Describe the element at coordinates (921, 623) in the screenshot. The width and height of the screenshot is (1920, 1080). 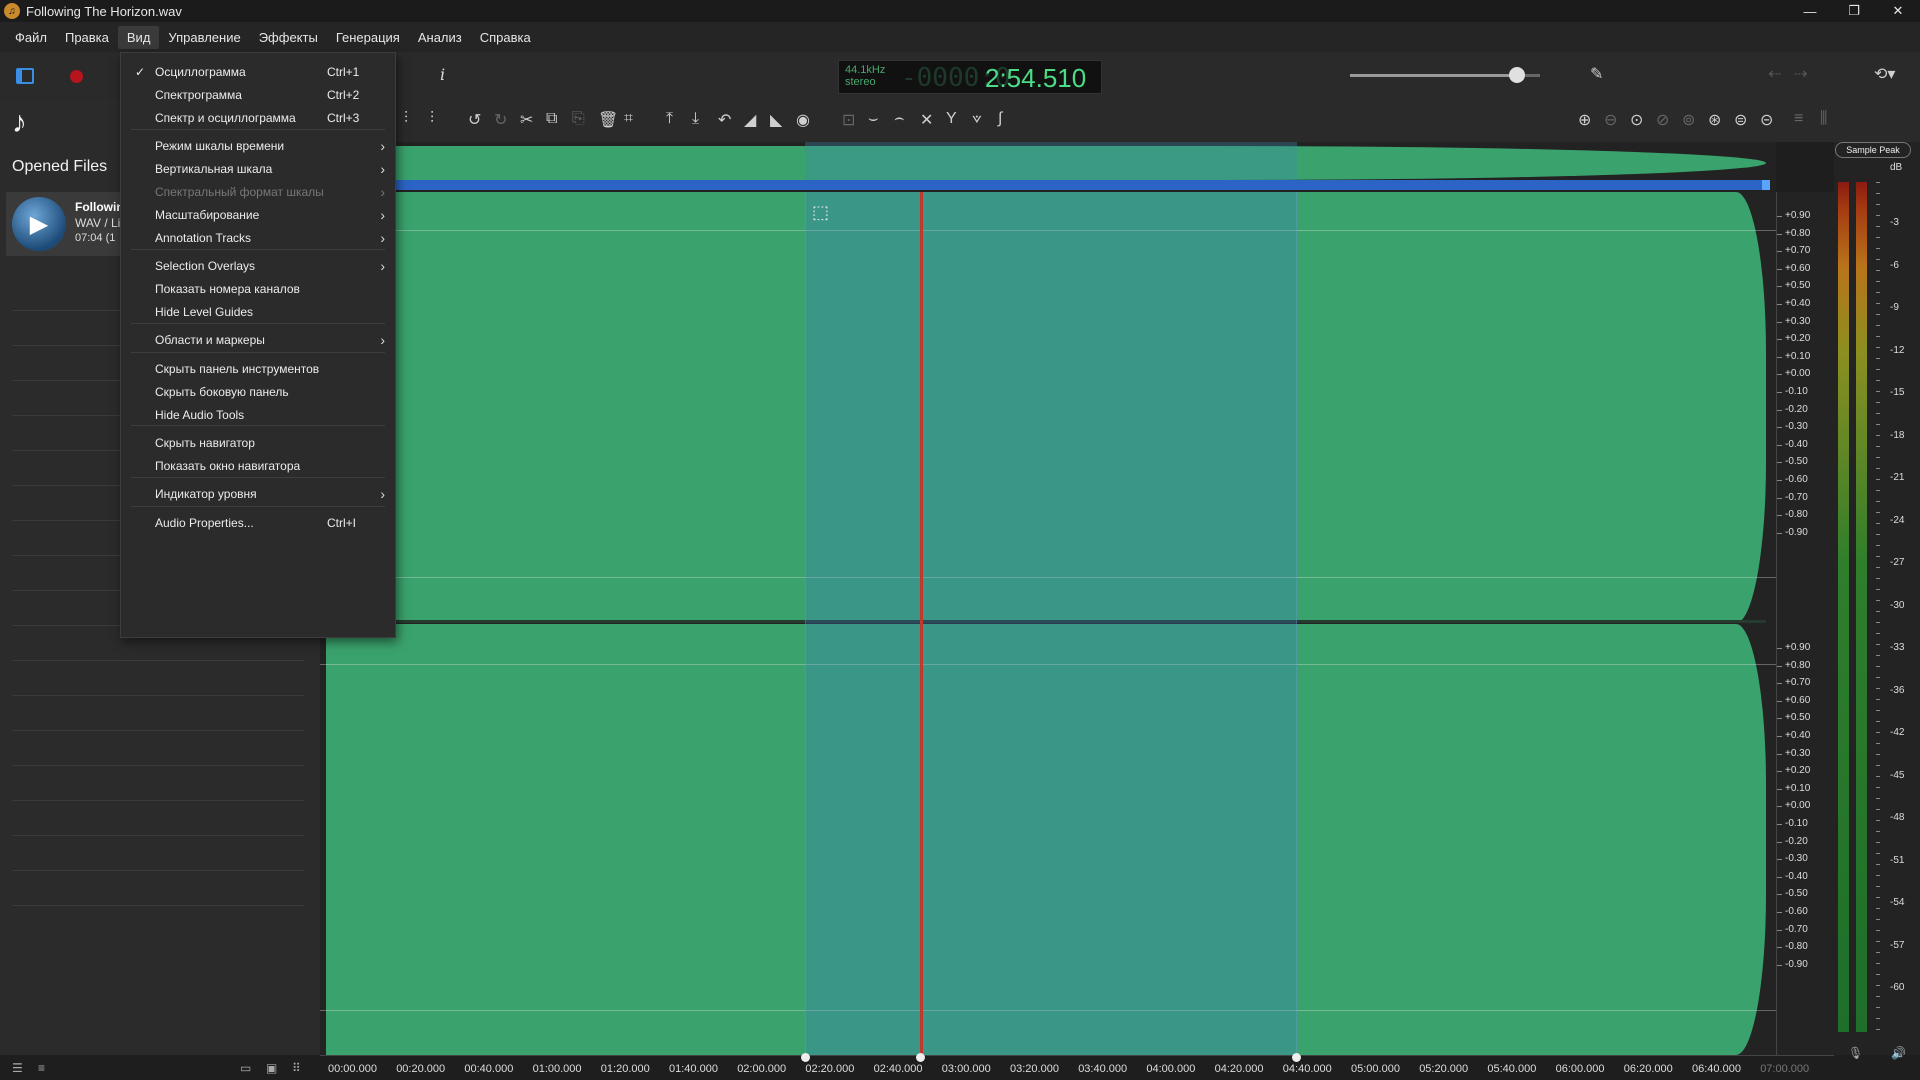
I see `playback-cursor` at that location.